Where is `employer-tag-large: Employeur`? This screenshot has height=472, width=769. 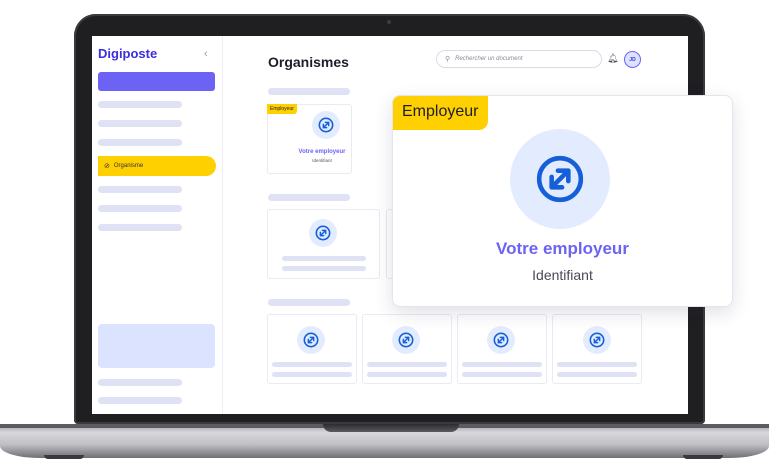 employer-tag-large: Employeur is located at coordinates (441, 113).